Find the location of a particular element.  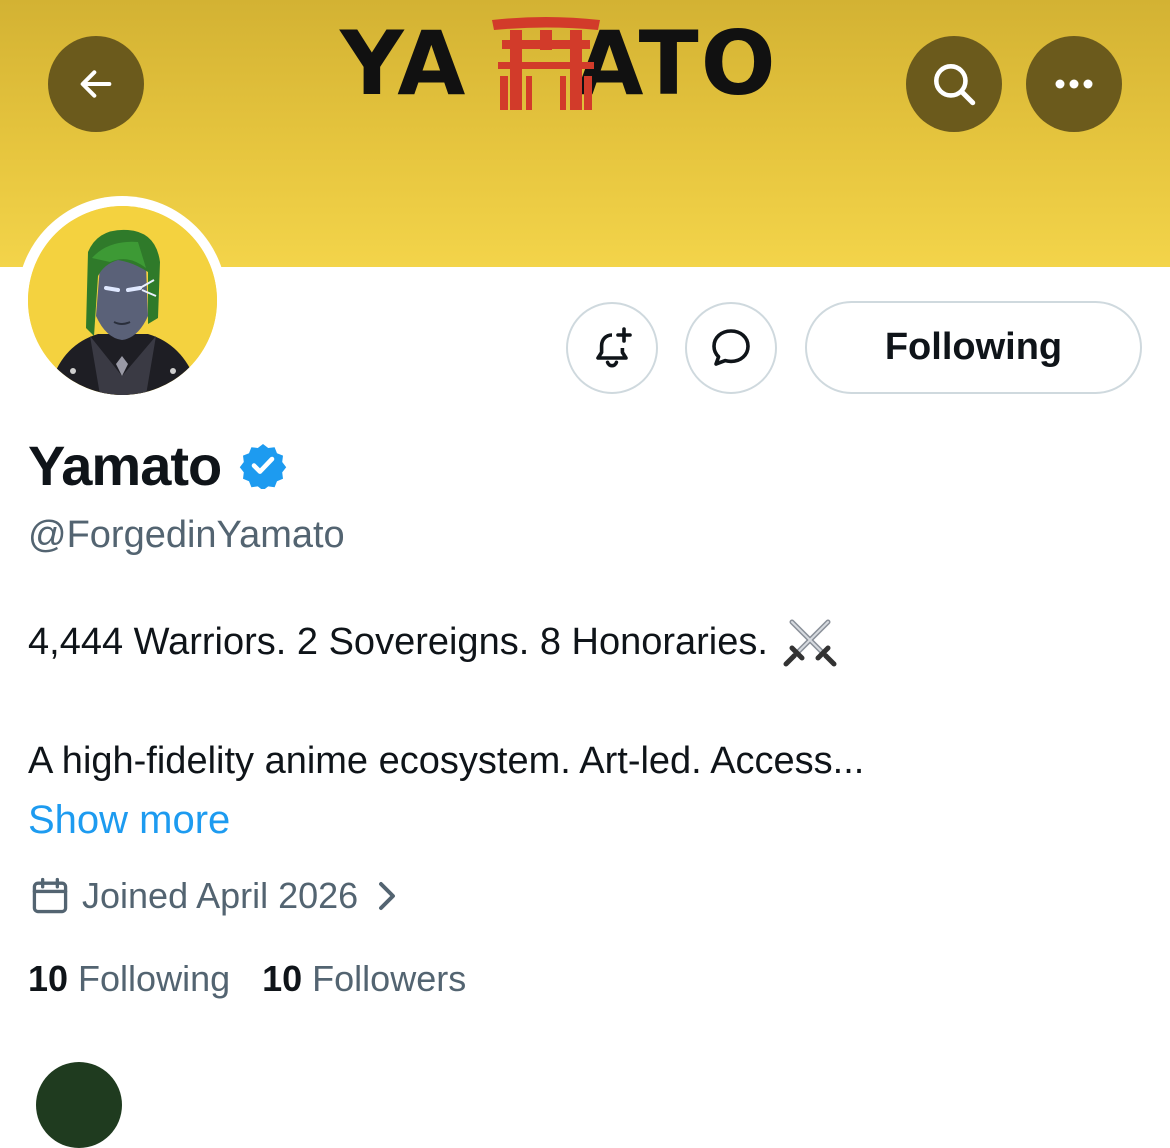

show-more-link: Show more is located at coordinates (129, 820).